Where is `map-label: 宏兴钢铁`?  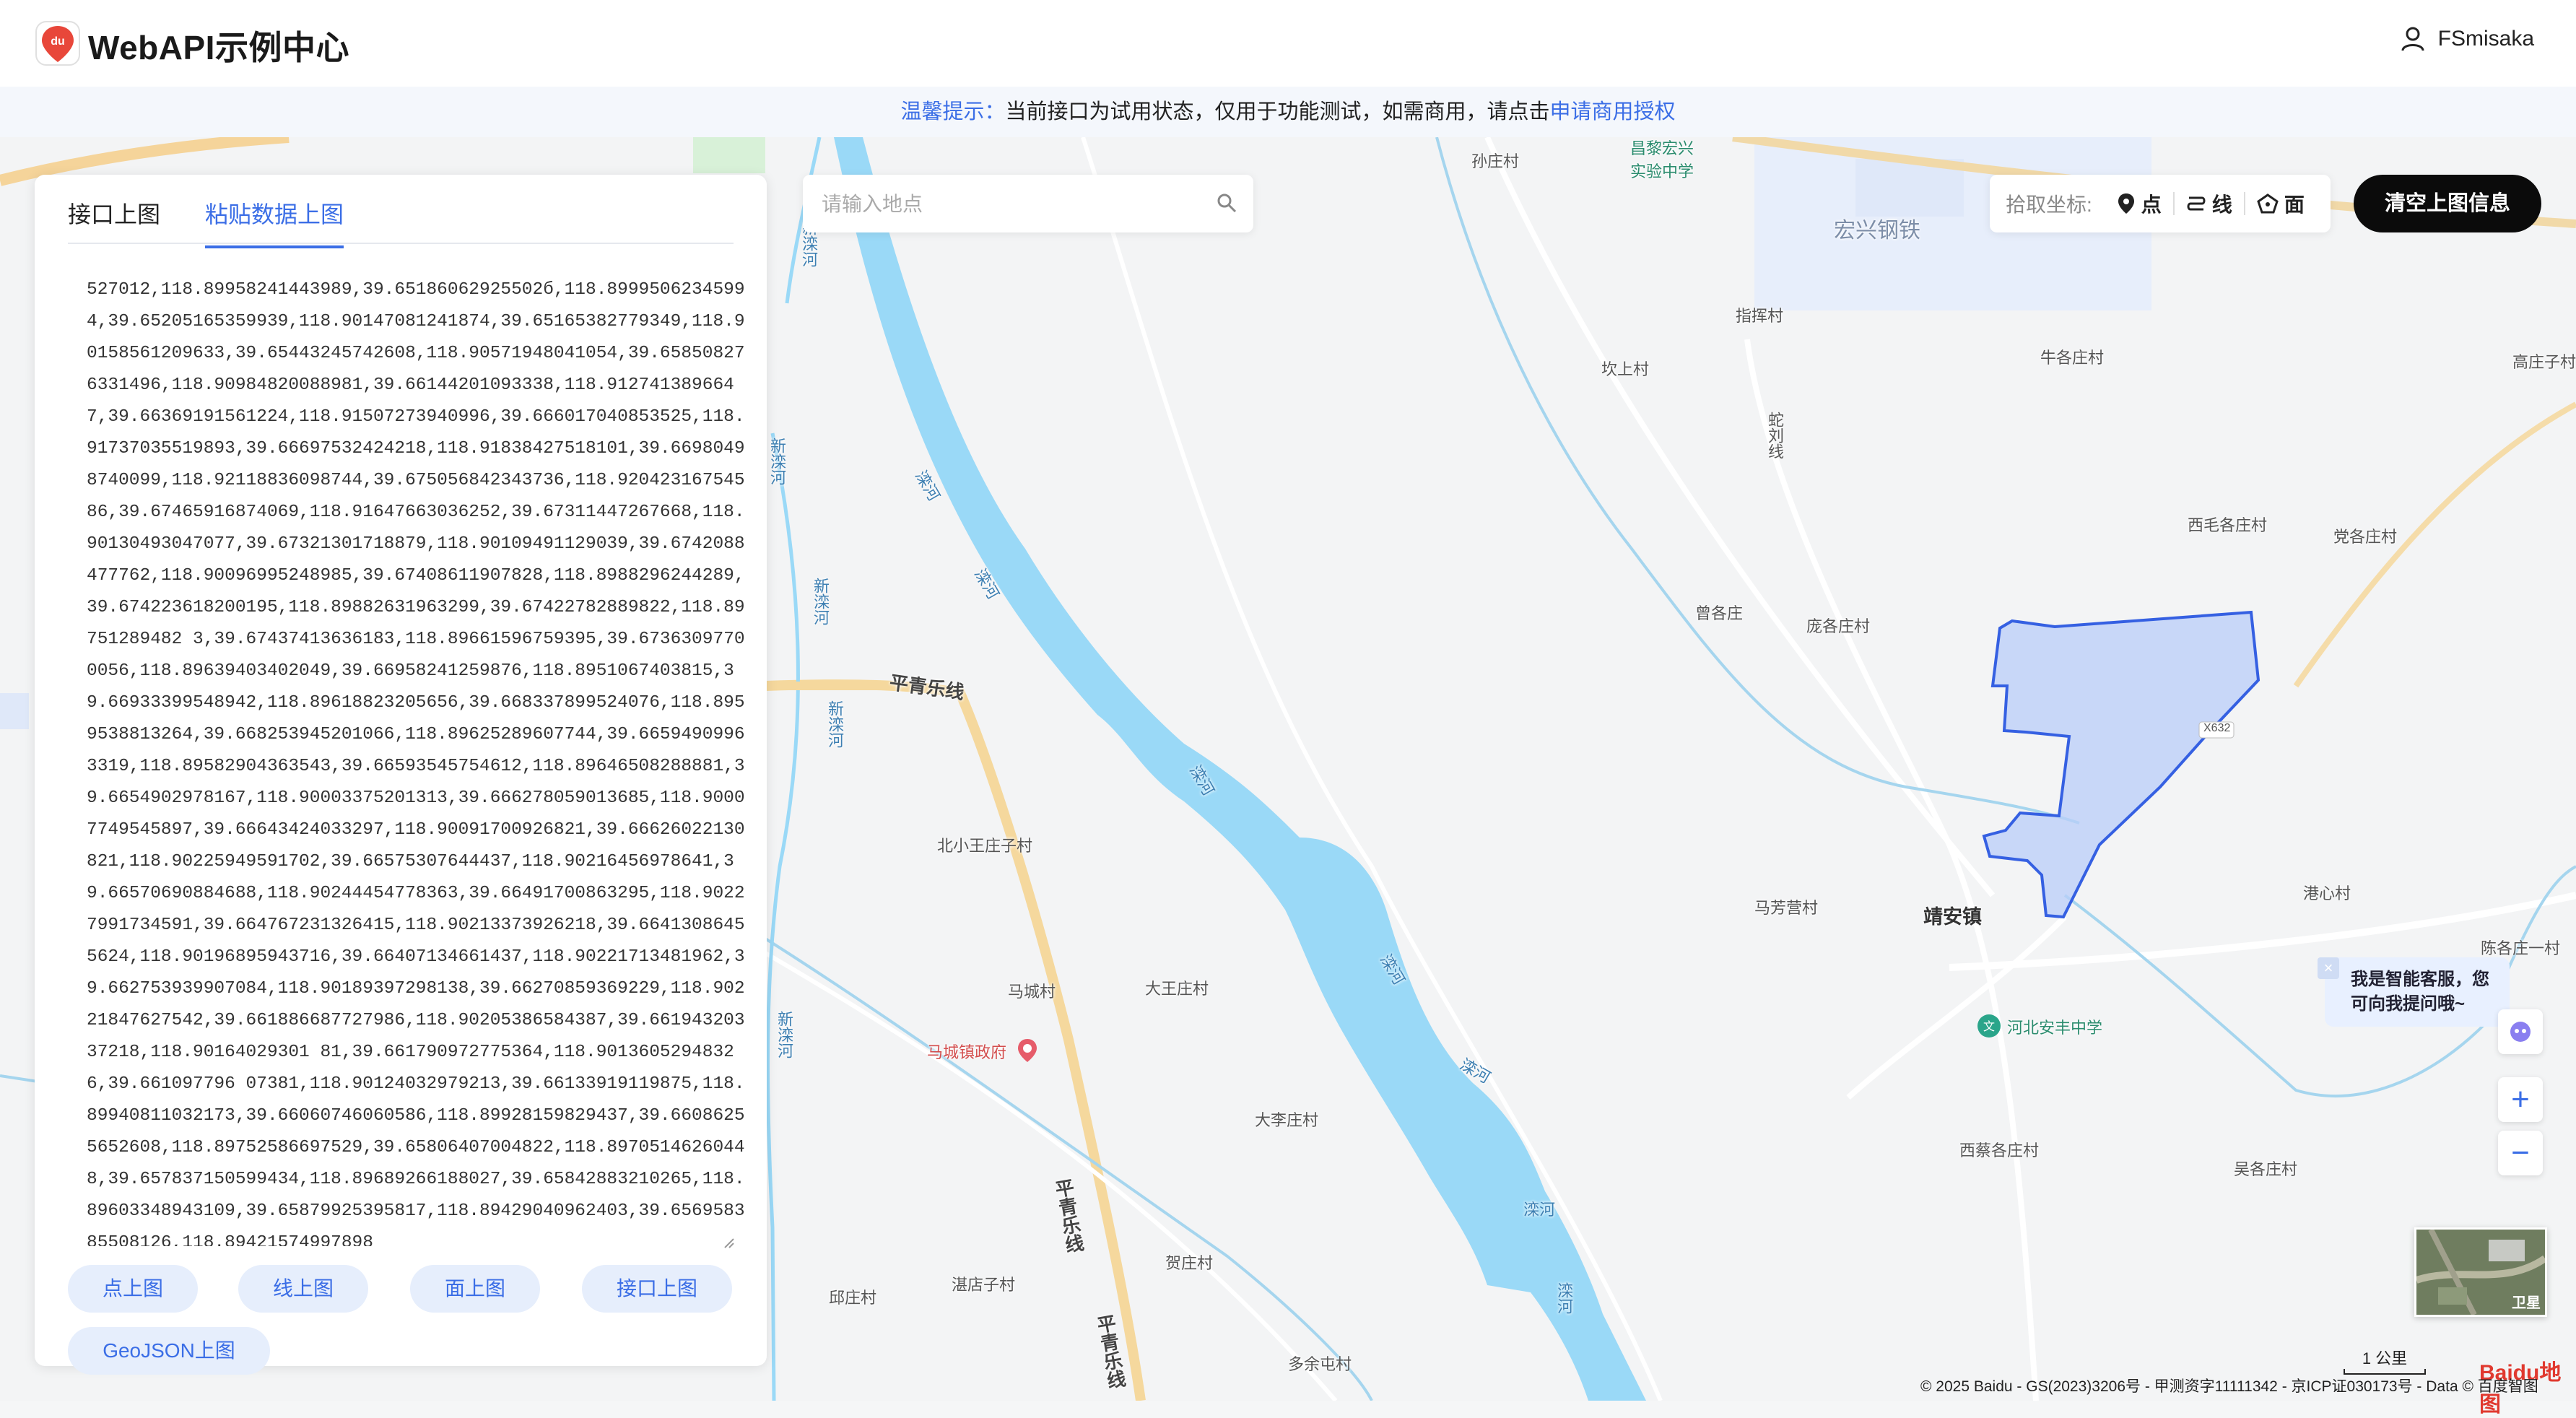
map-label: 宏兴钢铁 is located at coordinates (1877, 231).